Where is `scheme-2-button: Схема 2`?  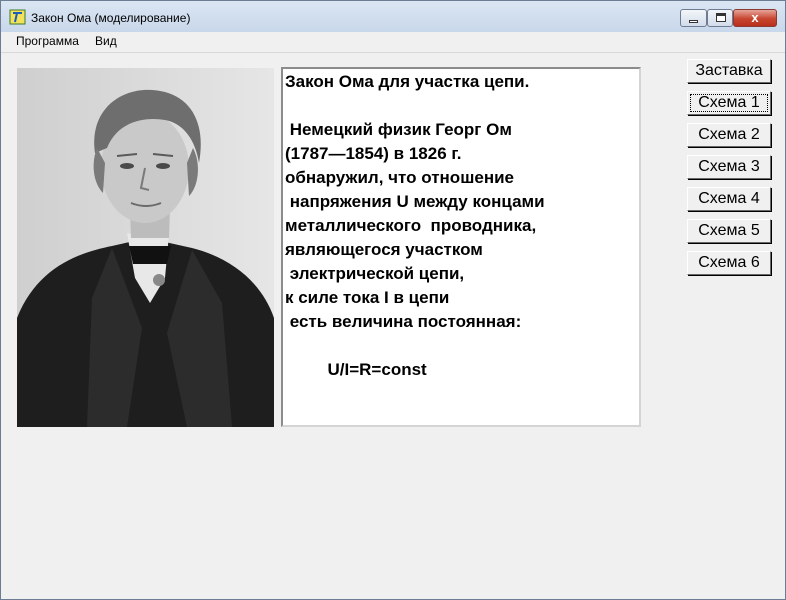
scheme-2-button: Схема 2 is located at coordinates (729, 135).